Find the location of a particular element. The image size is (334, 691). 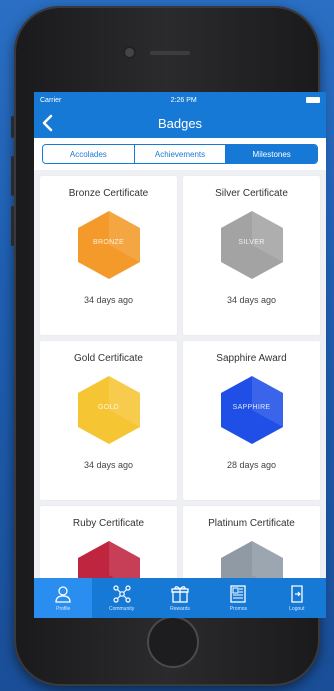

page-title: Badges is located at coordinates (180, 123).